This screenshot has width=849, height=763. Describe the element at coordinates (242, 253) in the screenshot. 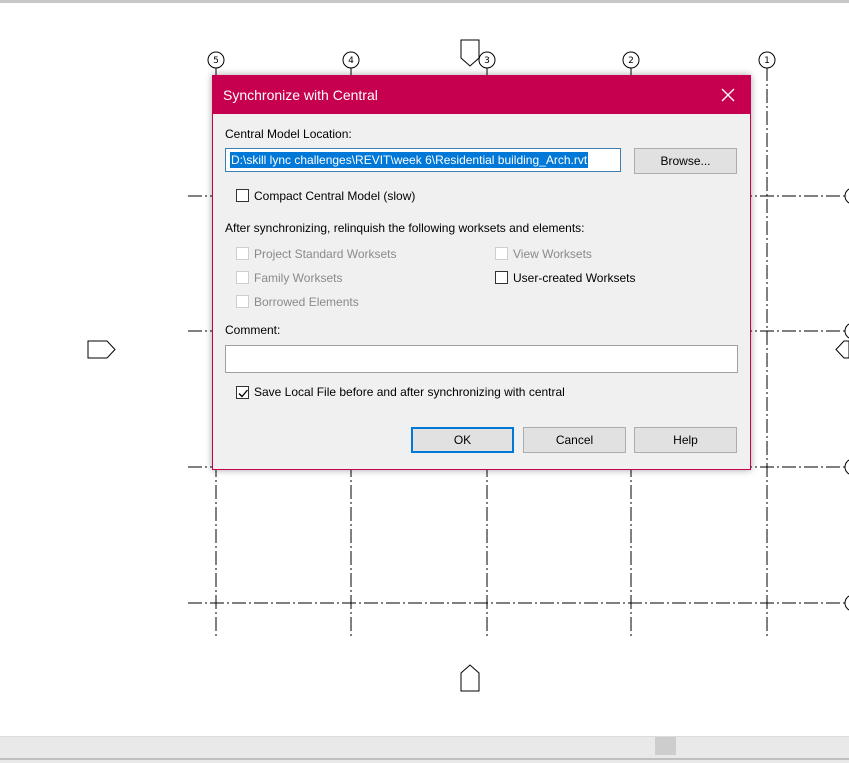

I see `project-standard-worksets-checkbox` at that location.